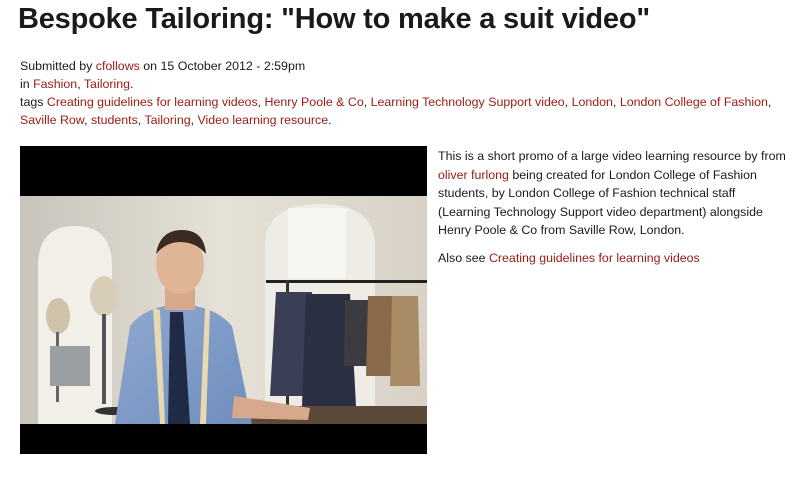 This screenshot has height=492, width=800. Describe the element at coordinates (694, 102) in the screenshot. I see `tag-link: London College of Fashion` at that location.